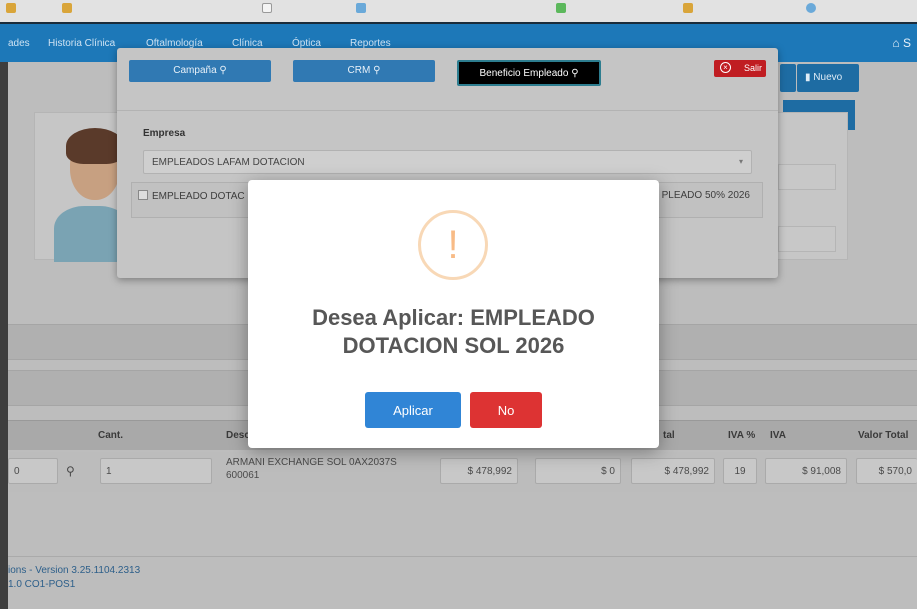 Image resolution: width=917 pixels, height=609 pixels. Describe the element at coordinates (198, 196) in the screenshot. I see `benefit-option-left-label: EMPLEADO DOTAC` at that location.